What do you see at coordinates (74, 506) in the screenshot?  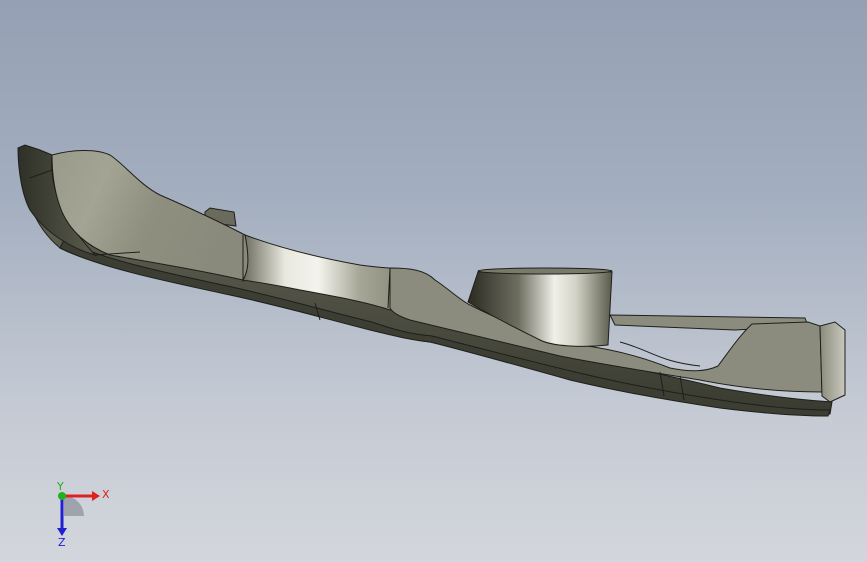 I see `triad-shadow` at bounding box center [74, 506].